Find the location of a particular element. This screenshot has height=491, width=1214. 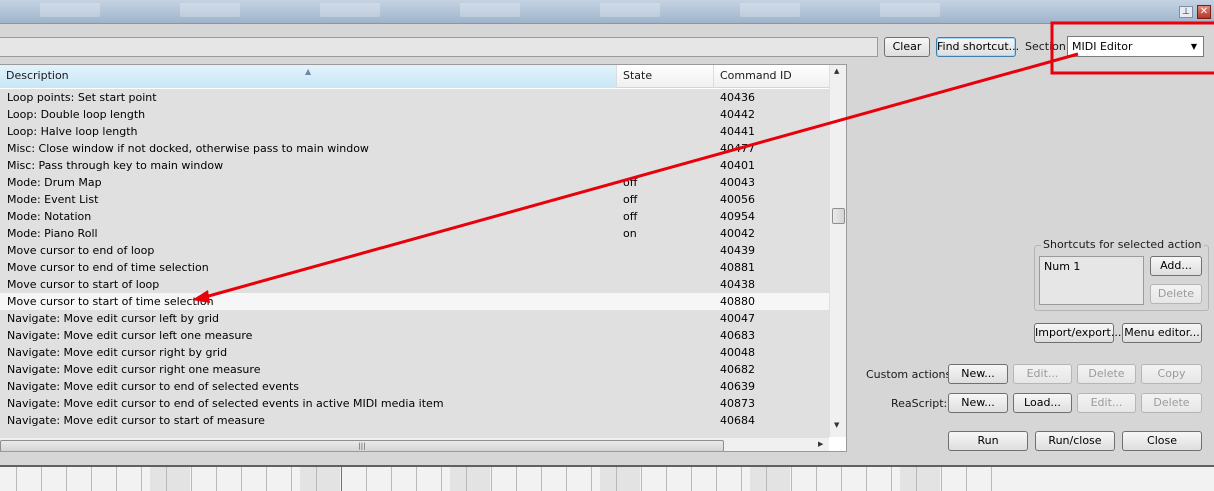

column-header-description: Description ▲ is located at coordinates (308, 76).